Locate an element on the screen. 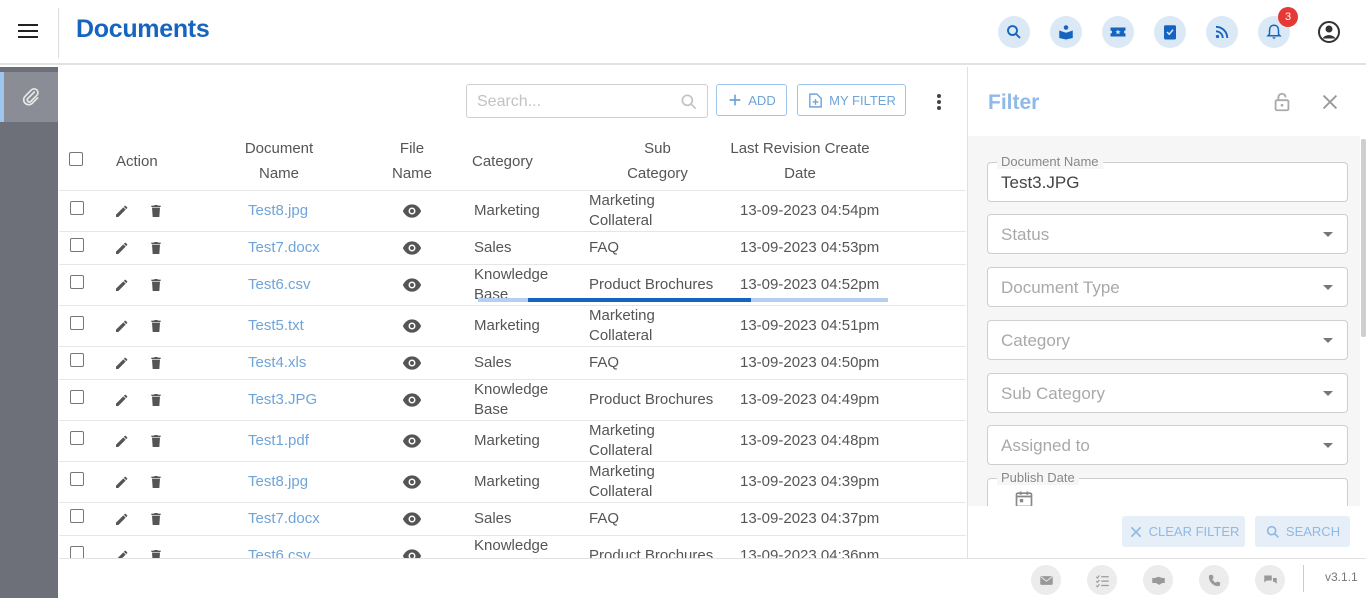 The width and height of the screenshot is (1366, 598). close-icon is located at coordinates (1330, 102).